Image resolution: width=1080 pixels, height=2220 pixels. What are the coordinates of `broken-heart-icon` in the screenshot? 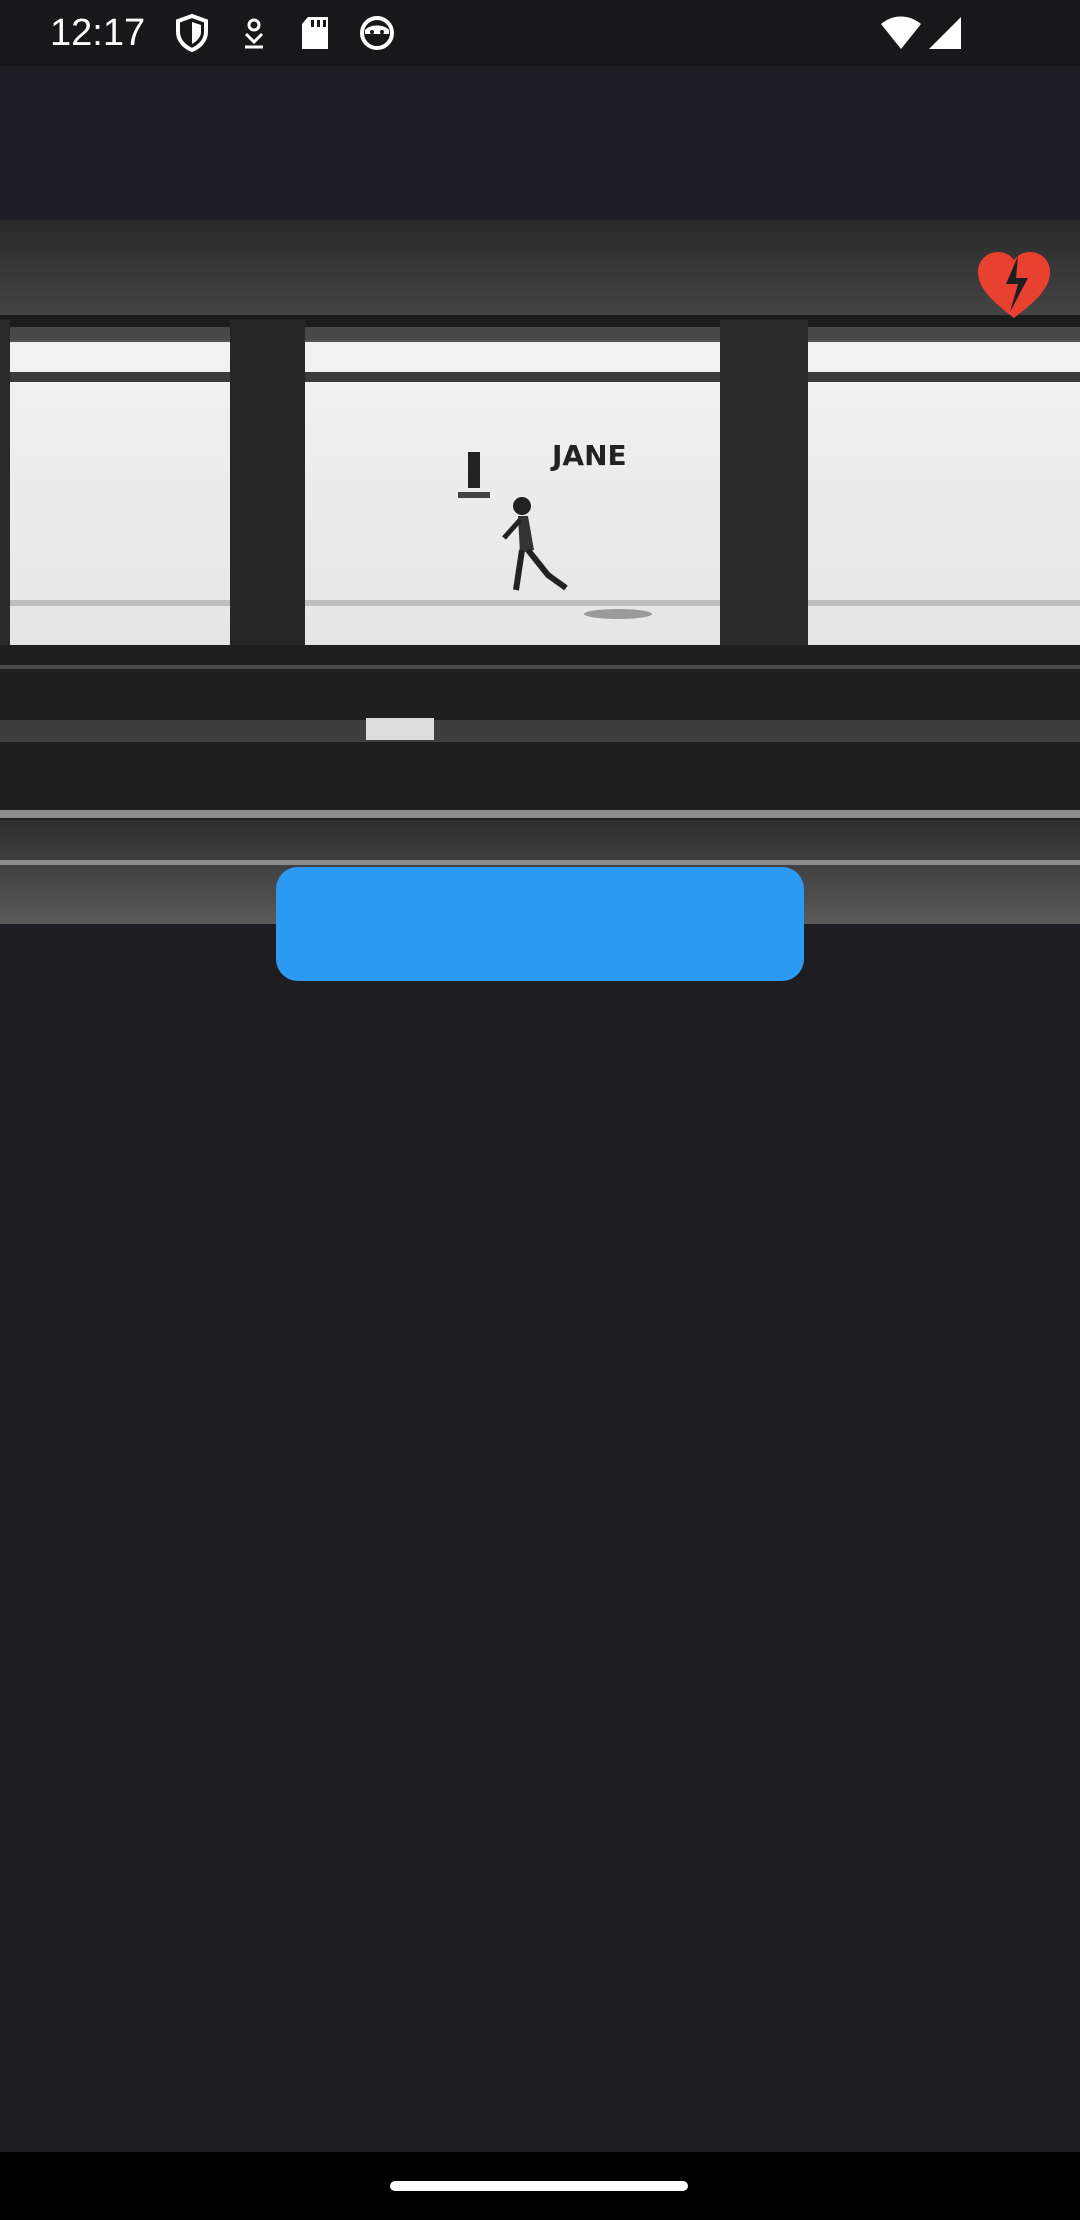 It's located at (1014, 285).